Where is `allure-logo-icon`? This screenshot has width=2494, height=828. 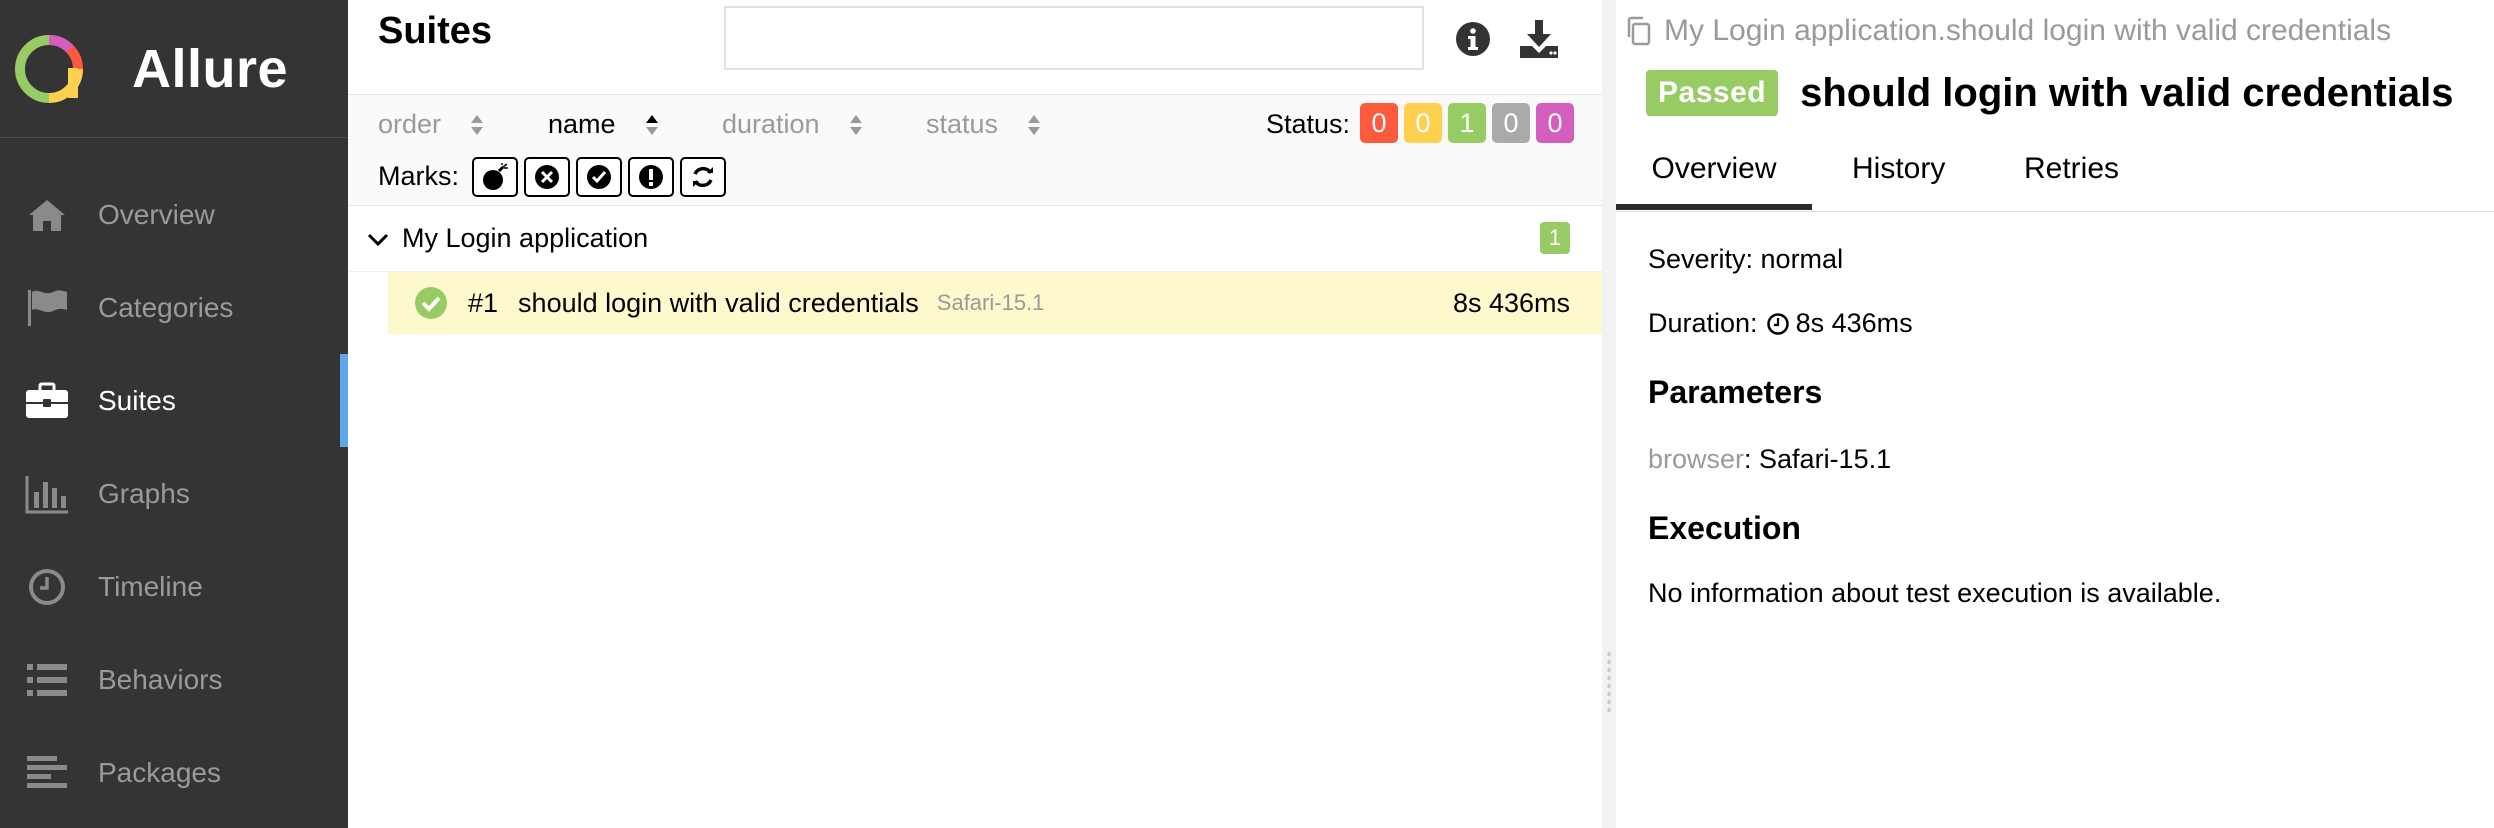
allure-logo-icon is located at coordinates (49, 68).